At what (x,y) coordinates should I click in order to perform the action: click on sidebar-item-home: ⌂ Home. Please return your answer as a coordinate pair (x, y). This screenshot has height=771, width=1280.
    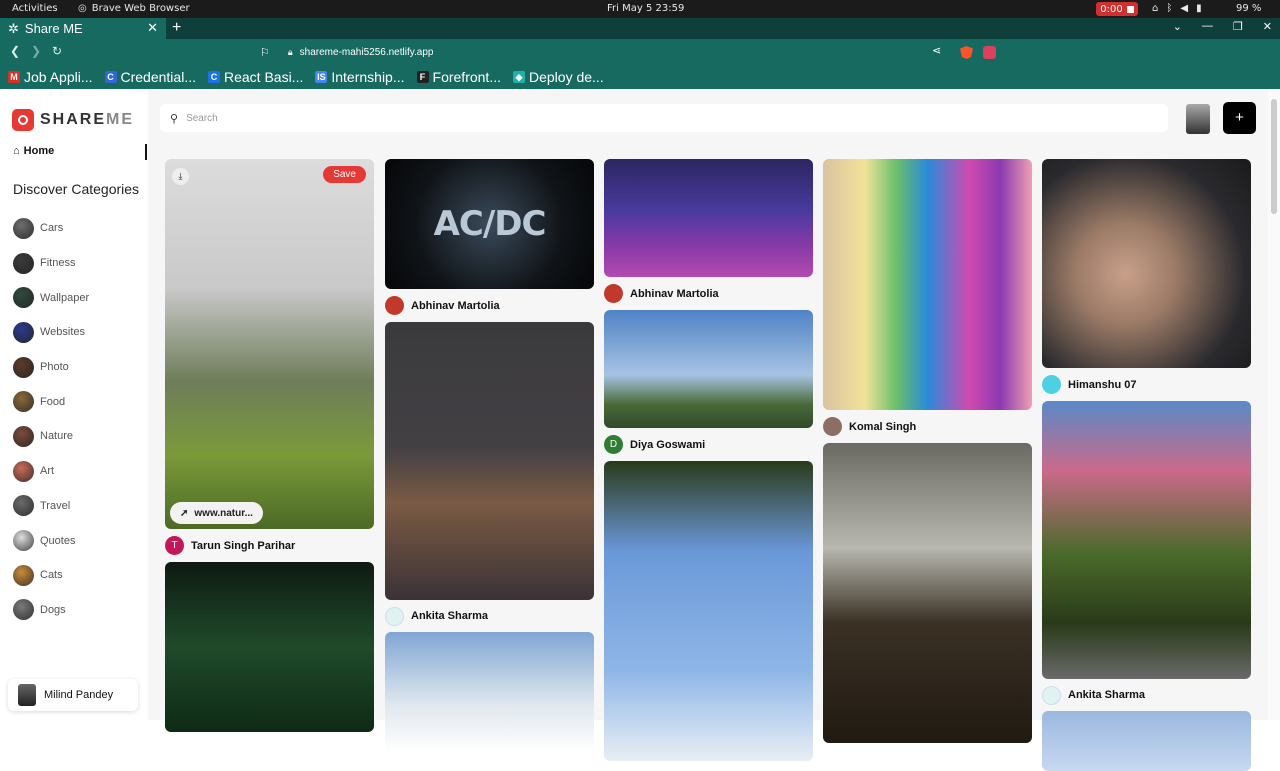
    Looking at the image, I should click on (33, 151).